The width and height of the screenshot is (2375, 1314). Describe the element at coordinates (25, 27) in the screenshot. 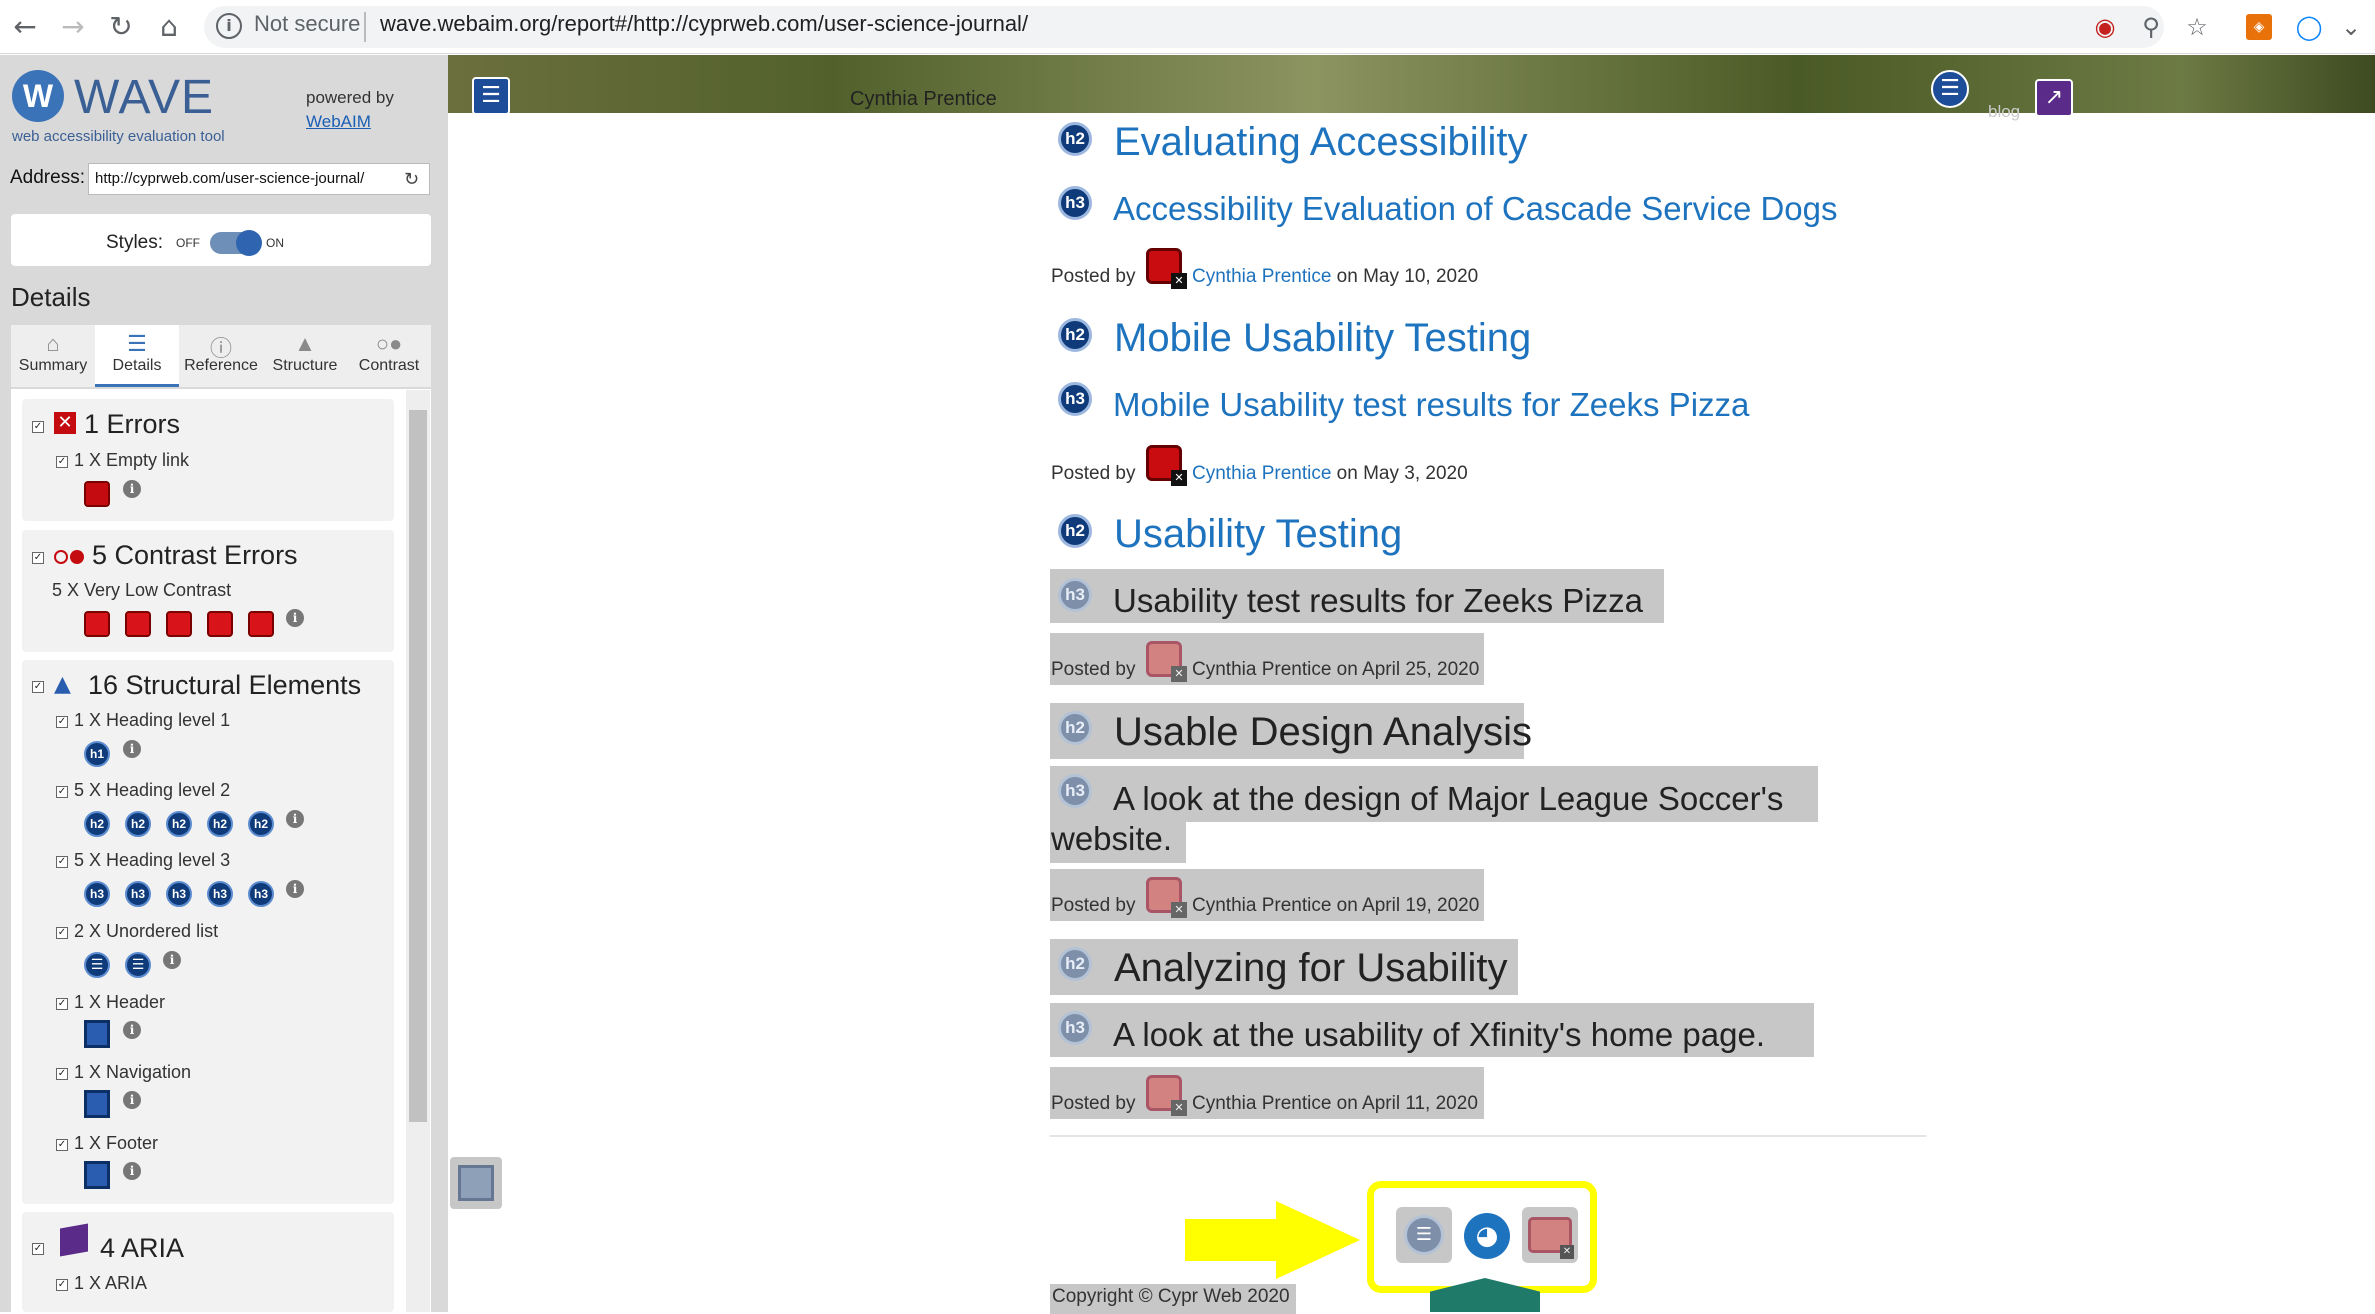

I see `back-icon: ←` at that location.